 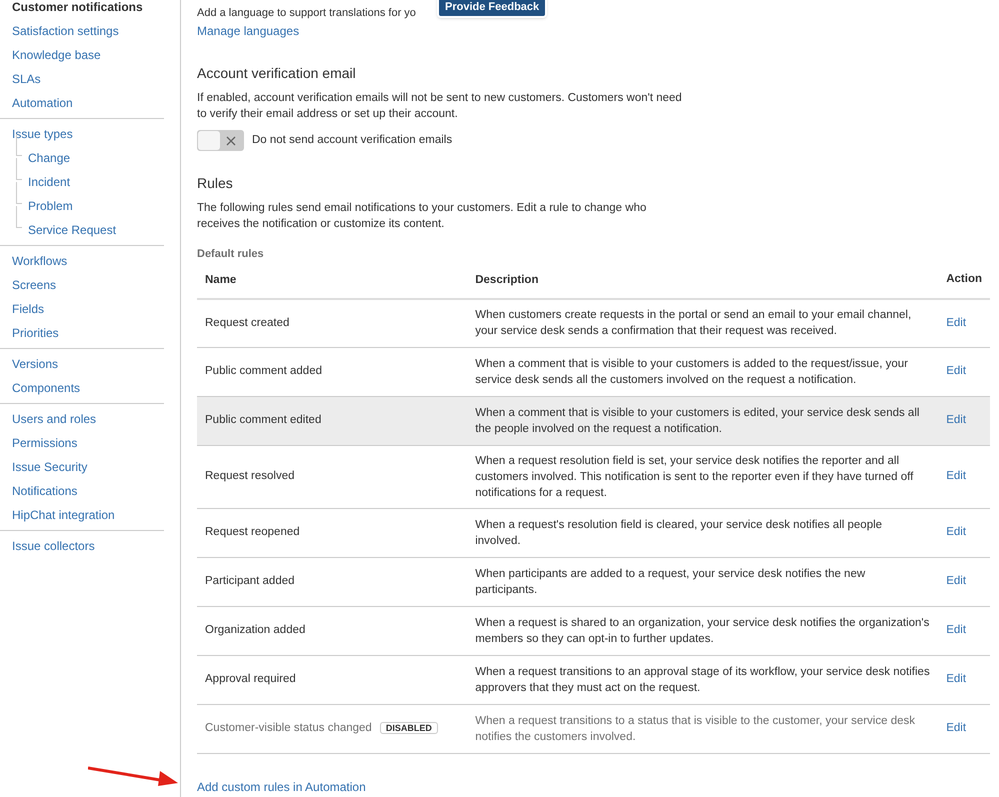 What do you see at coordinates (247, 322) in the screenshot?
I see `rule-name: Request created` at bounding box center [247, 322].